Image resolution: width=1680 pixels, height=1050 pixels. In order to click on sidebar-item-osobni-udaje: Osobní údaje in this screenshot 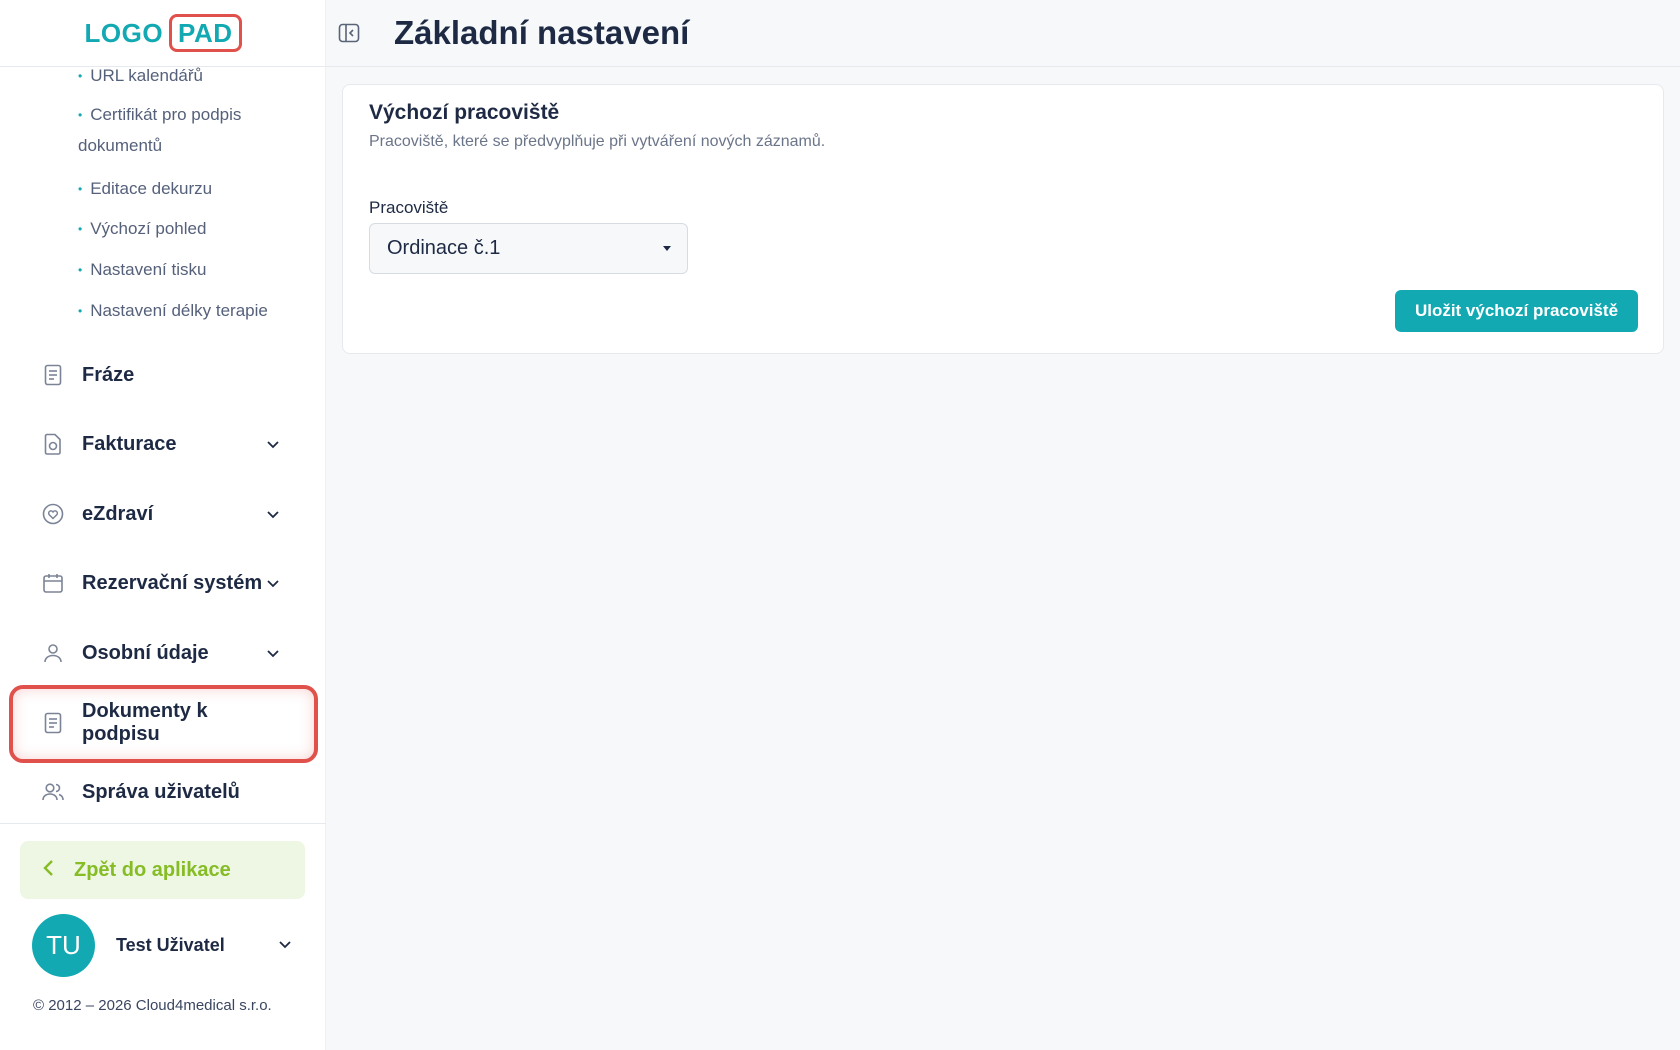, I will do `click(165, 653)`.